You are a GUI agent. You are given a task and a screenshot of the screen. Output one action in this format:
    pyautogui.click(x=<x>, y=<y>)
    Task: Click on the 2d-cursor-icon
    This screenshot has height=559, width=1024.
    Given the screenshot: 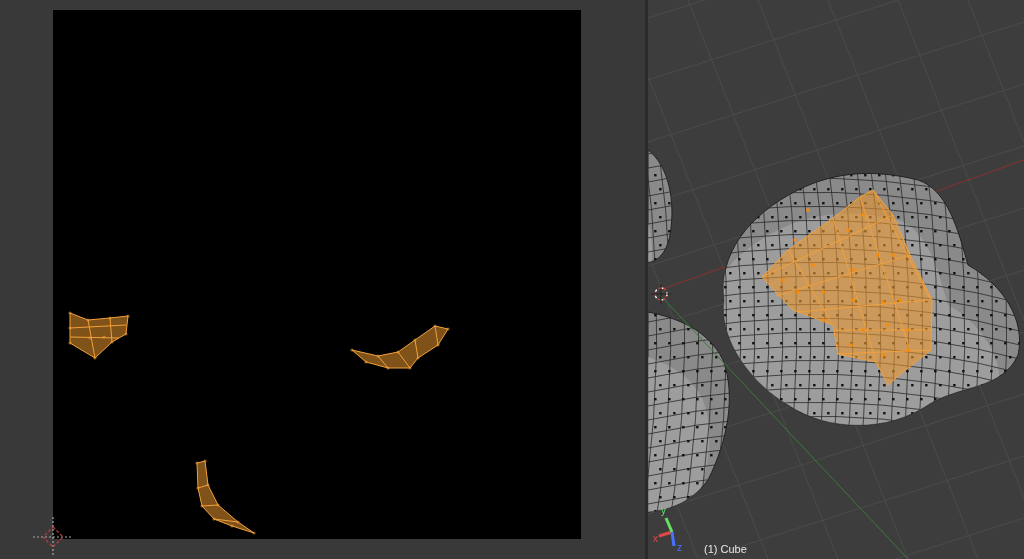 What is the action you would take?
    pyautogui.click(x=53, y=537)
    